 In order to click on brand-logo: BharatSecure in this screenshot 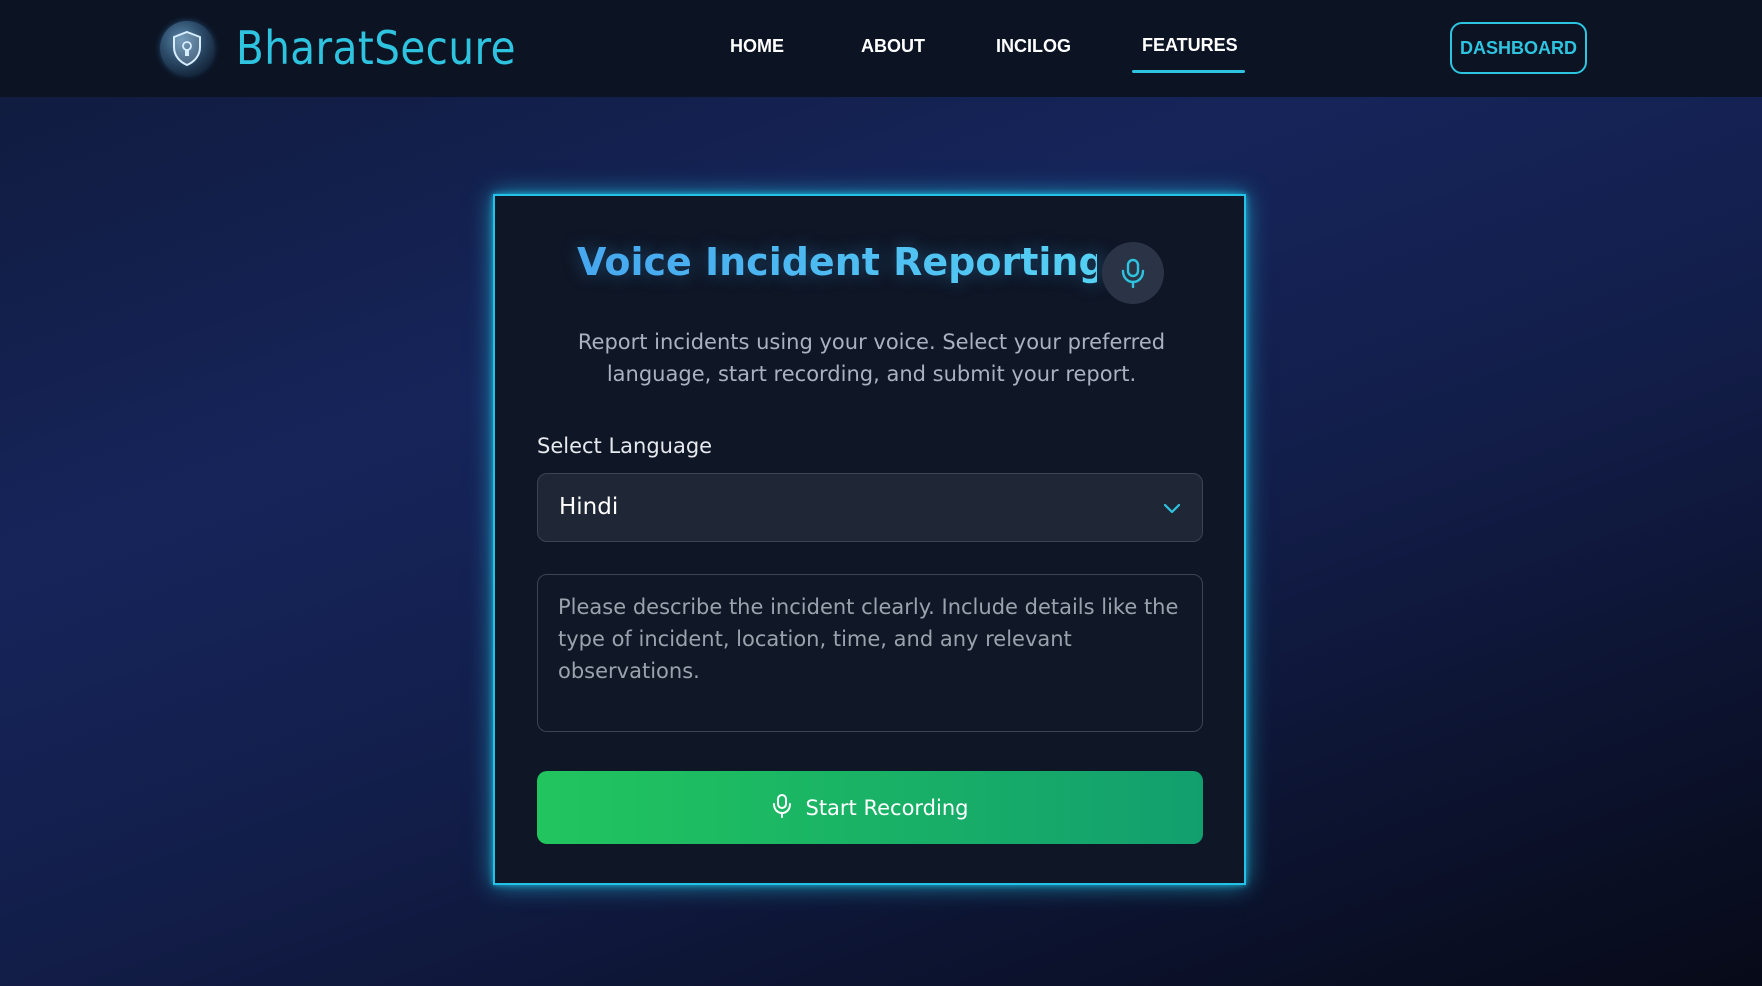, I will do `click(357, 48)`.